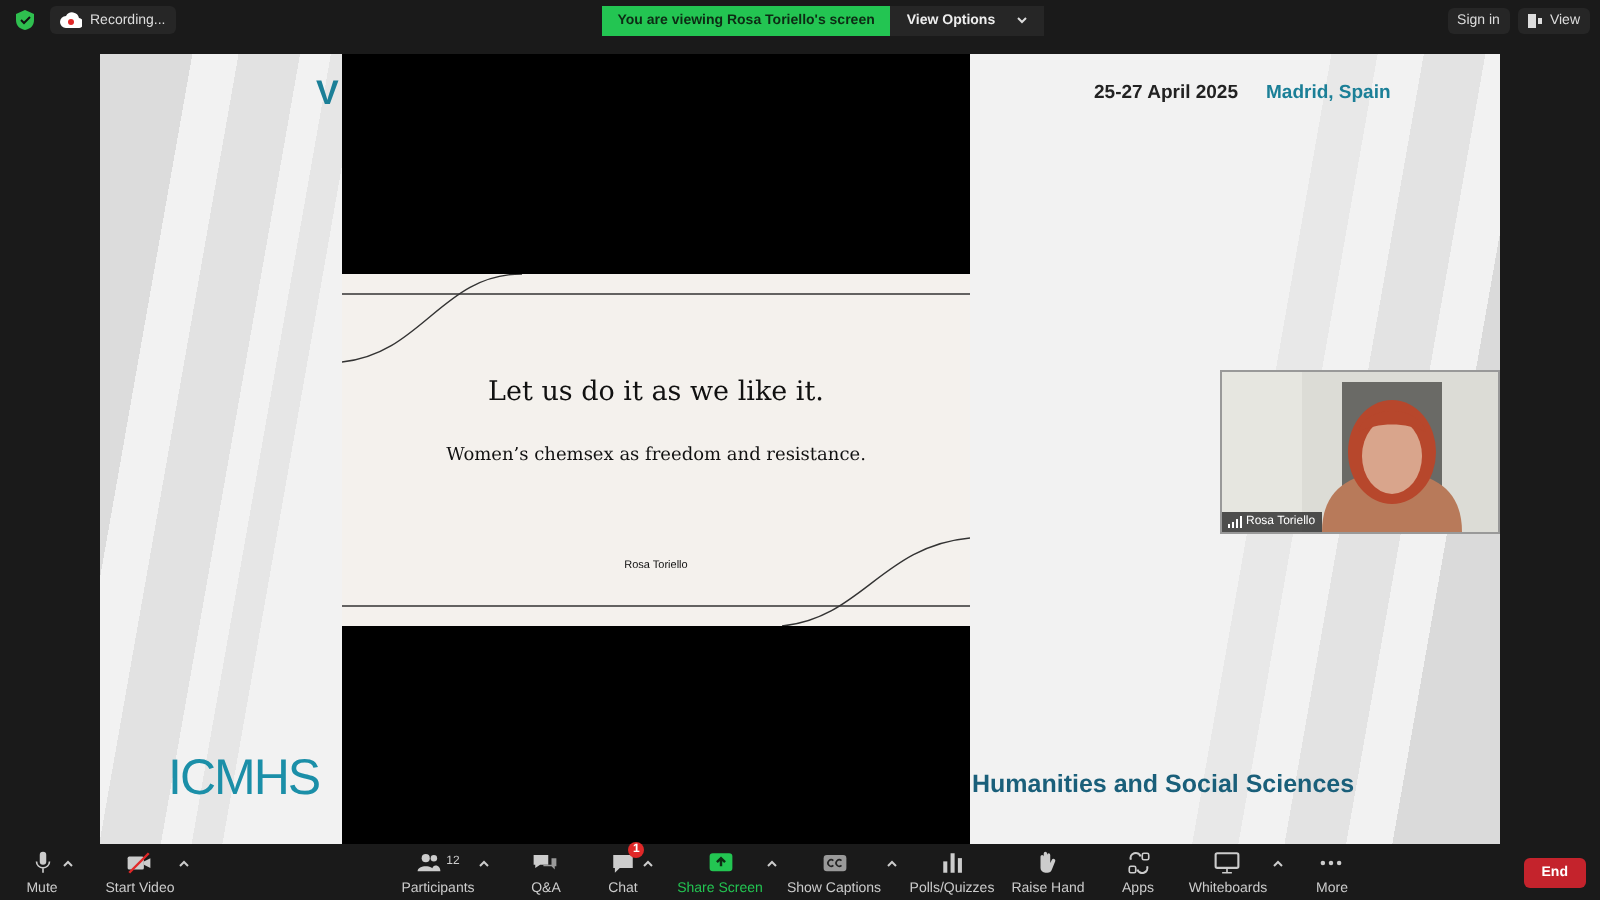 The width and height of the screenshot is (1600, 900). Describe the element at coordinates (1166, 93) in the screenshot. I see `date-text: 25-27 April 2025` at that location.